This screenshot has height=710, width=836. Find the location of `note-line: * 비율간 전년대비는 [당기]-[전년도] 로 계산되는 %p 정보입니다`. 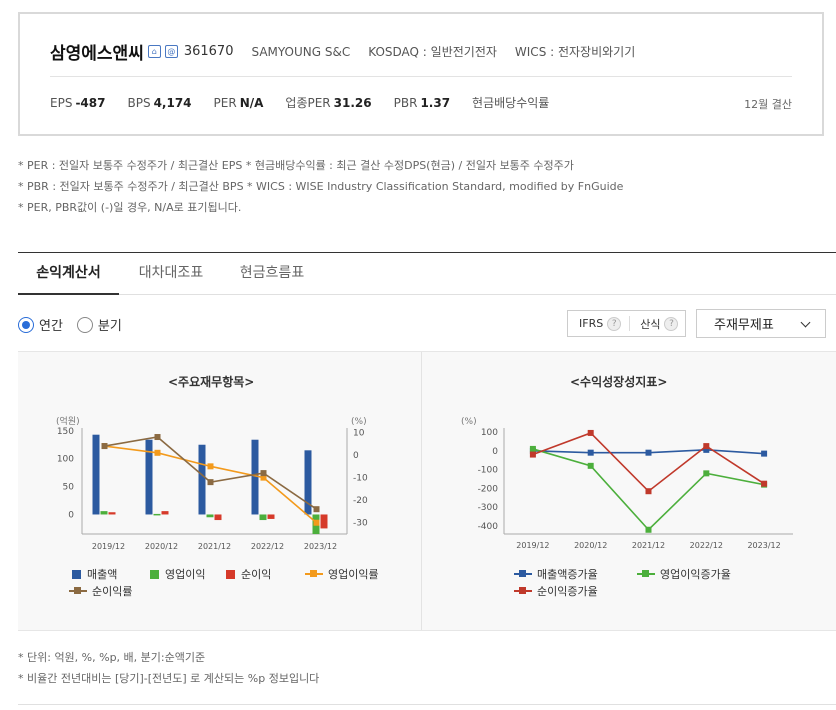

note-line: * 비율간 전년대비는 [당기]-[전년도] 로 계산되는 %p 정보입니다 is located at coordinates (169, 678).